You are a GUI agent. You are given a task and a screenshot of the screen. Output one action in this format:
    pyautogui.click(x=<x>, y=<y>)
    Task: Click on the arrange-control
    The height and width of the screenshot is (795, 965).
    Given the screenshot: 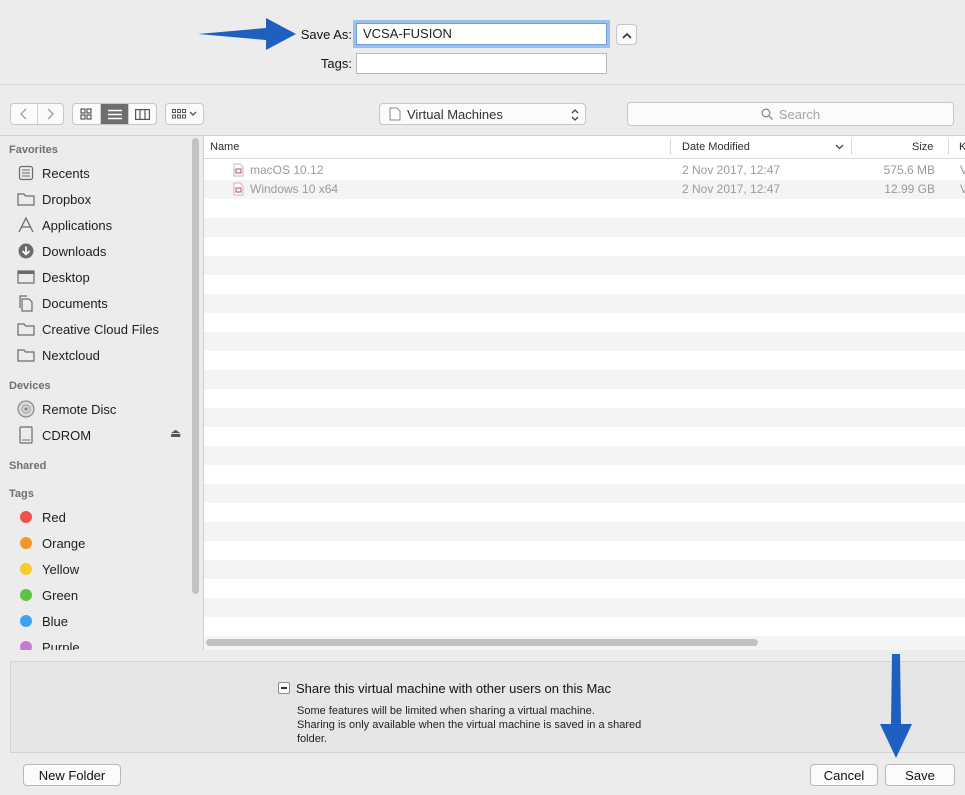 What is the action you would take?
    pyautogui.click(x=184, y=114)
    